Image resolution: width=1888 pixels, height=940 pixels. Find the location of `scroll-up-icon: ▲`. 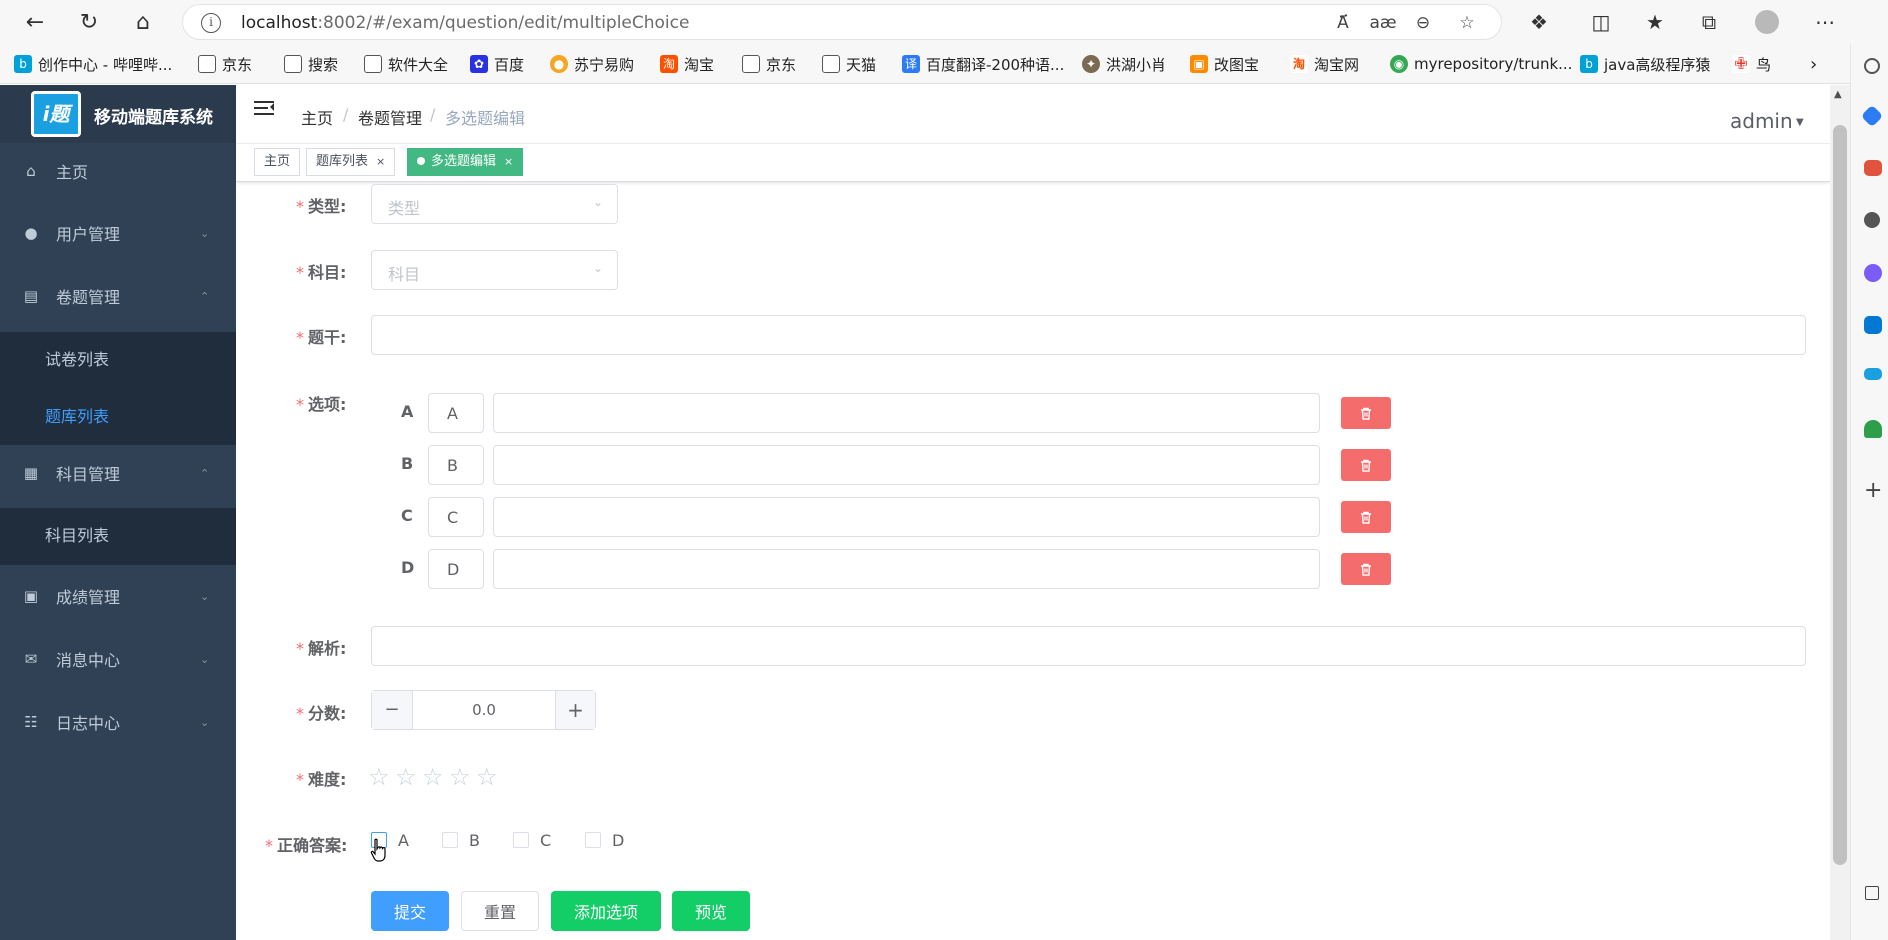

scroll-up-icon: ▲ is located at coordinates (1838, 94).